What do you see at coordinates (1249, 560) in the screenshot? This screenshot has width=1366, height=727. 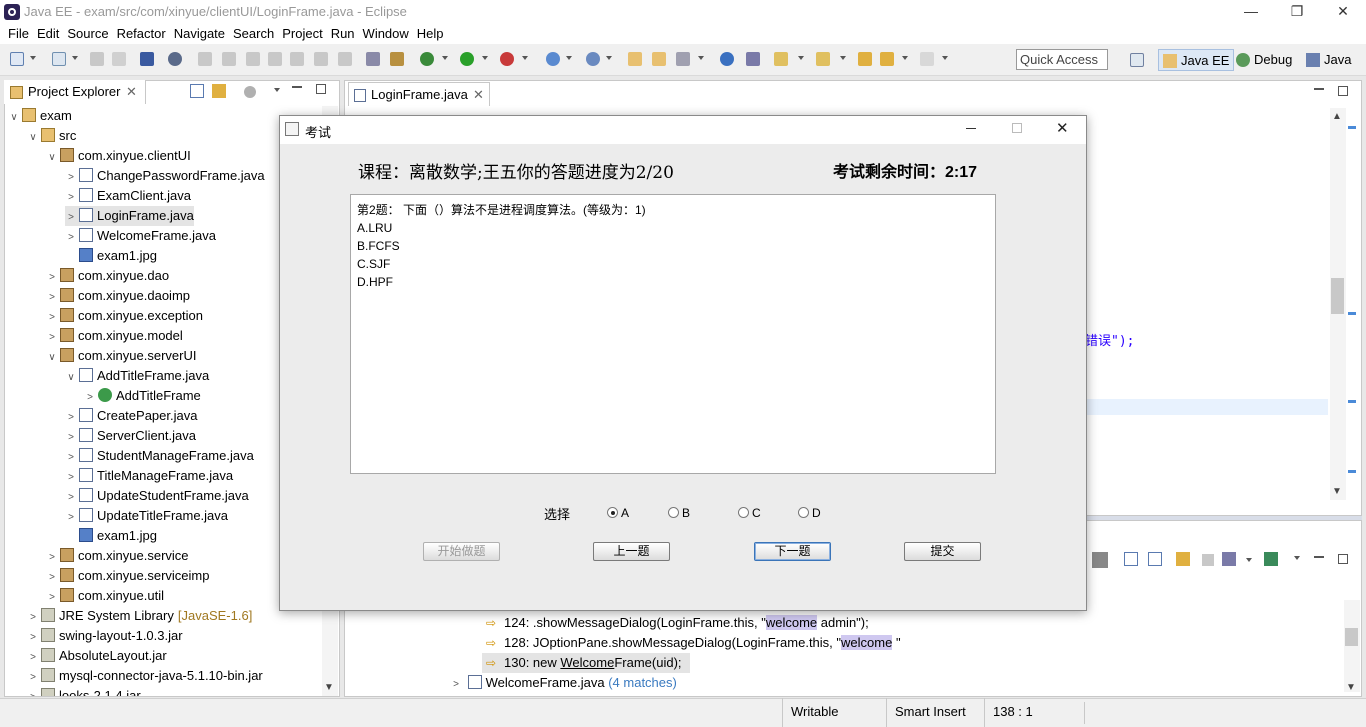 I see `search-history-dropdown-icon` at bounding box center [1249, 560].